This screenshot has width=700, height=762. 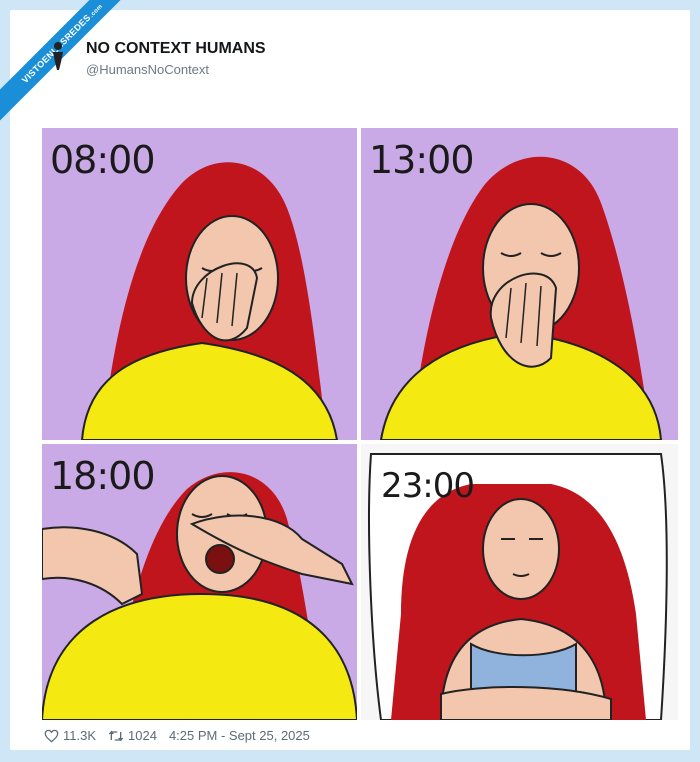 I want to click on tweet-footer: 11.3K 1024 4:25 PM - Sept 25, 2025, so click(x=183, y=735).